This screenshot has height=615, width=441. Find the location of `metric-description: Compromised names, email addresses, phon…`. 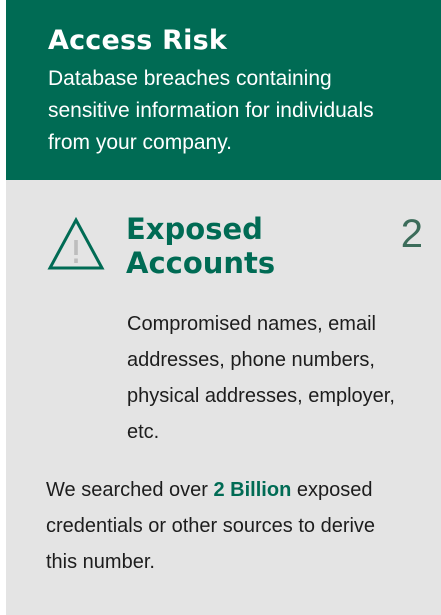

metric-description: Compromised names, email addresses, phon… is located at coordinates (261, 378).